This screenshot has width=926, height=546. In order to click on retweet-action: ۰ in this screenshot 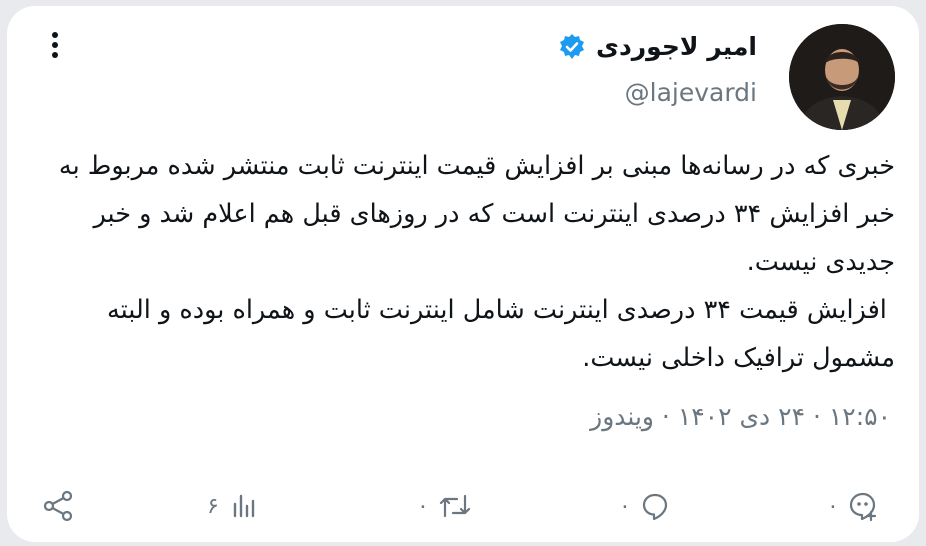, I will do `click(445, 506)`.